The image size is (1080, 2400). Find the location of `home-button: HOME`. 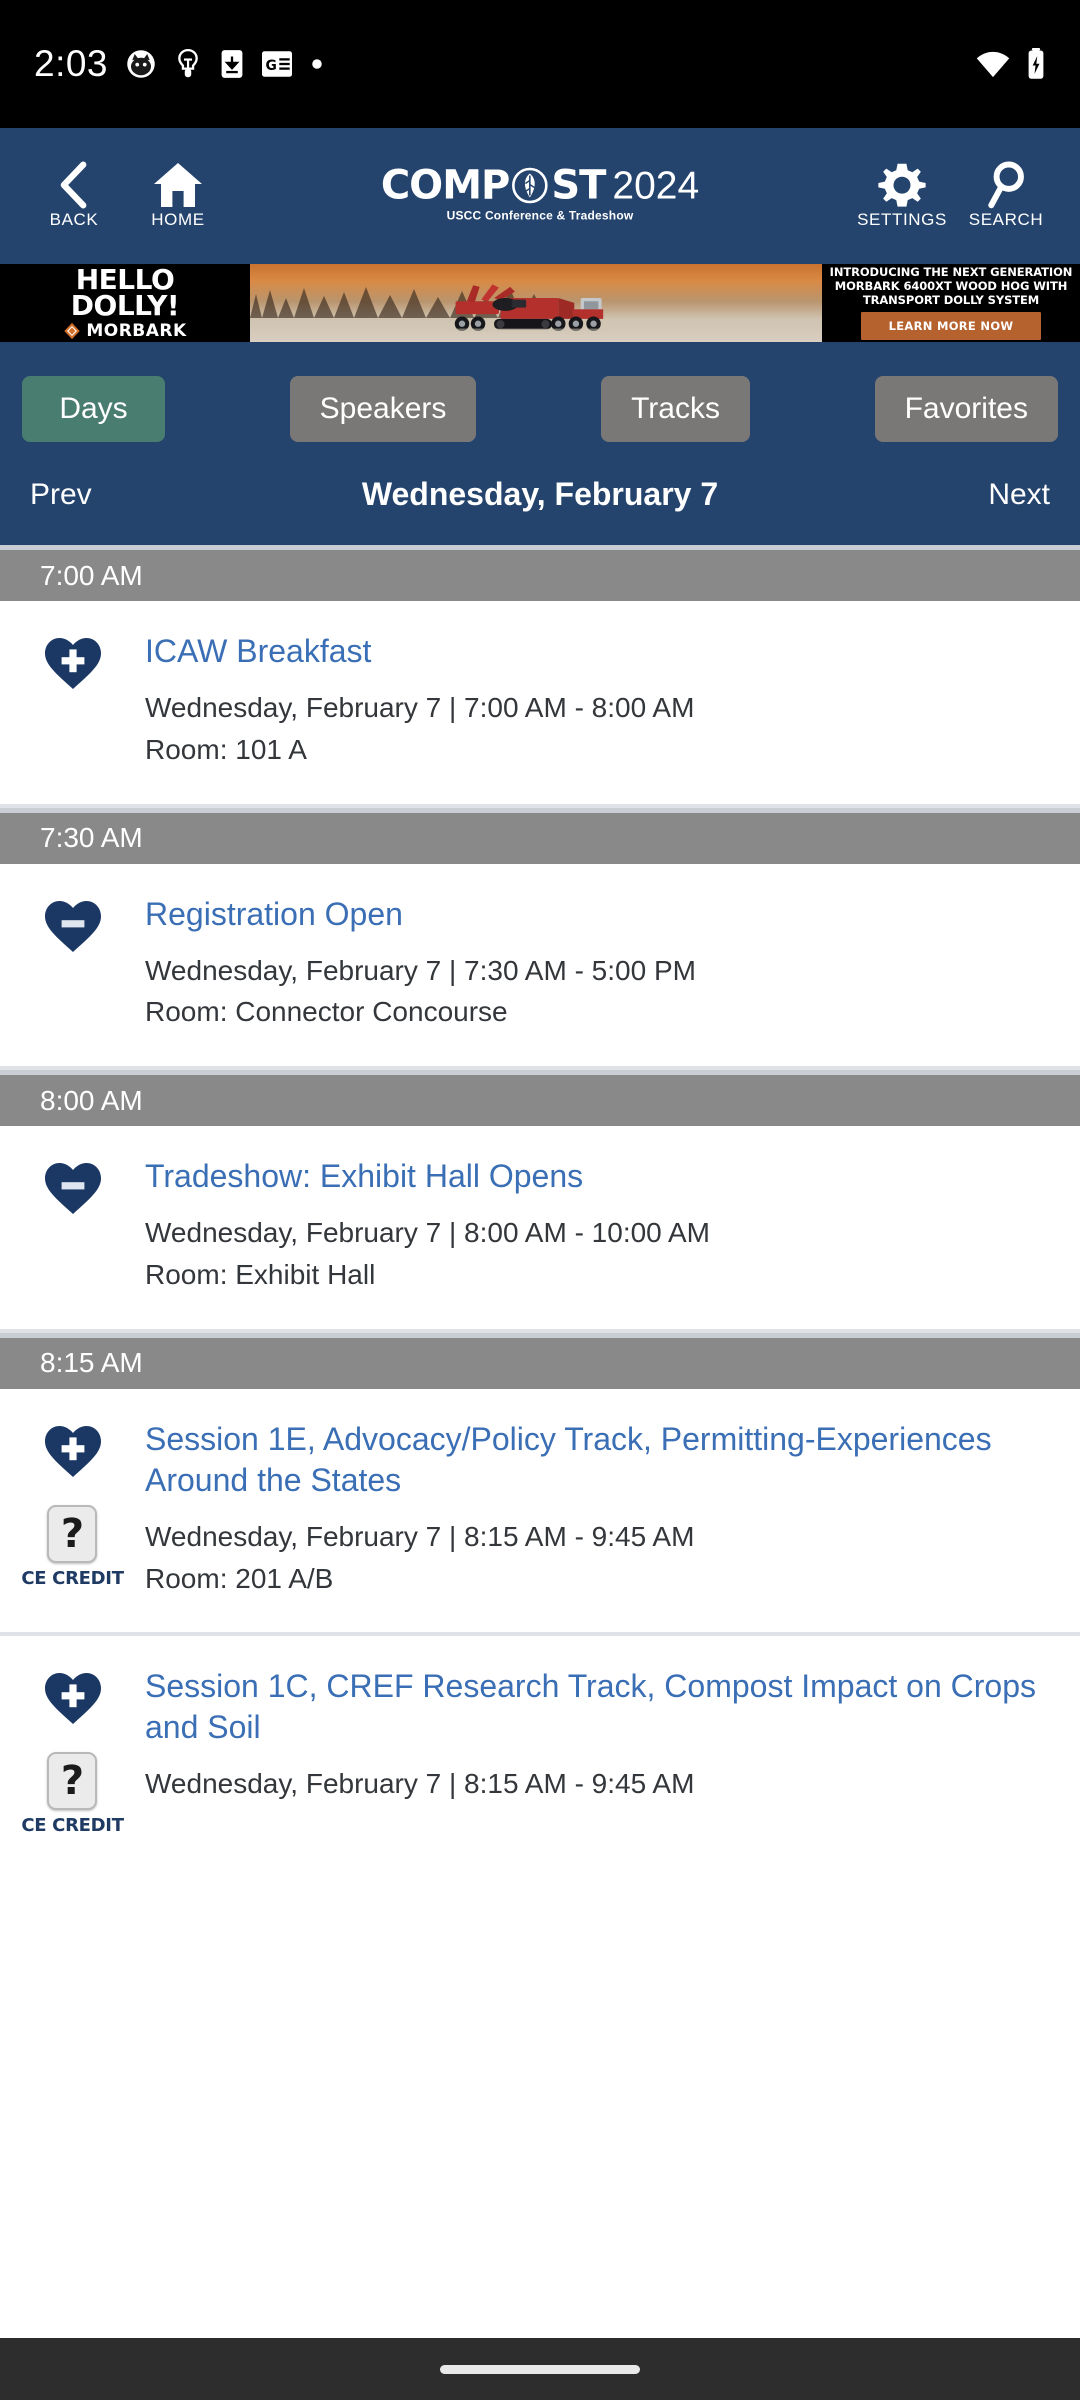

home-button: HOME is located at coordinates (178, 194).